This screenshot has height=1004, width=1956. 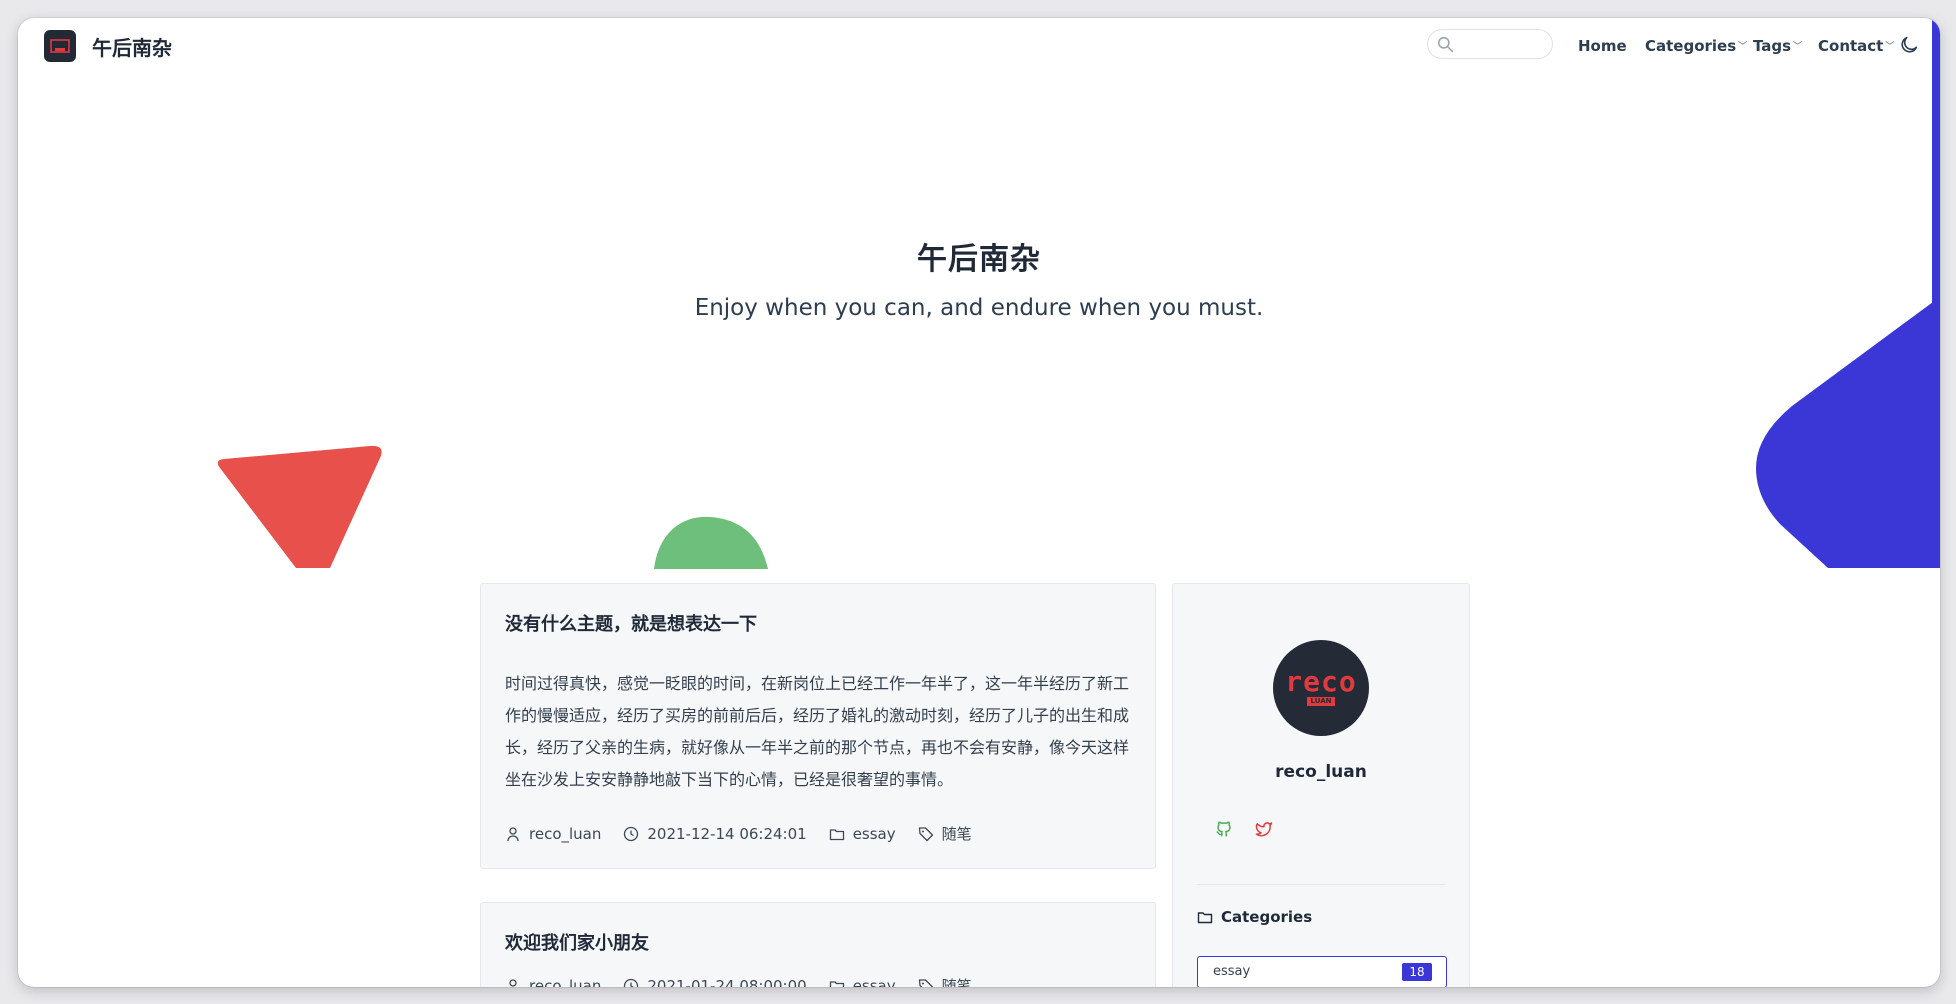 What do you see at coordinates (299, 506) in the screenshot?
I see `red-triangle-decoration` at bounding box center [299, 506].